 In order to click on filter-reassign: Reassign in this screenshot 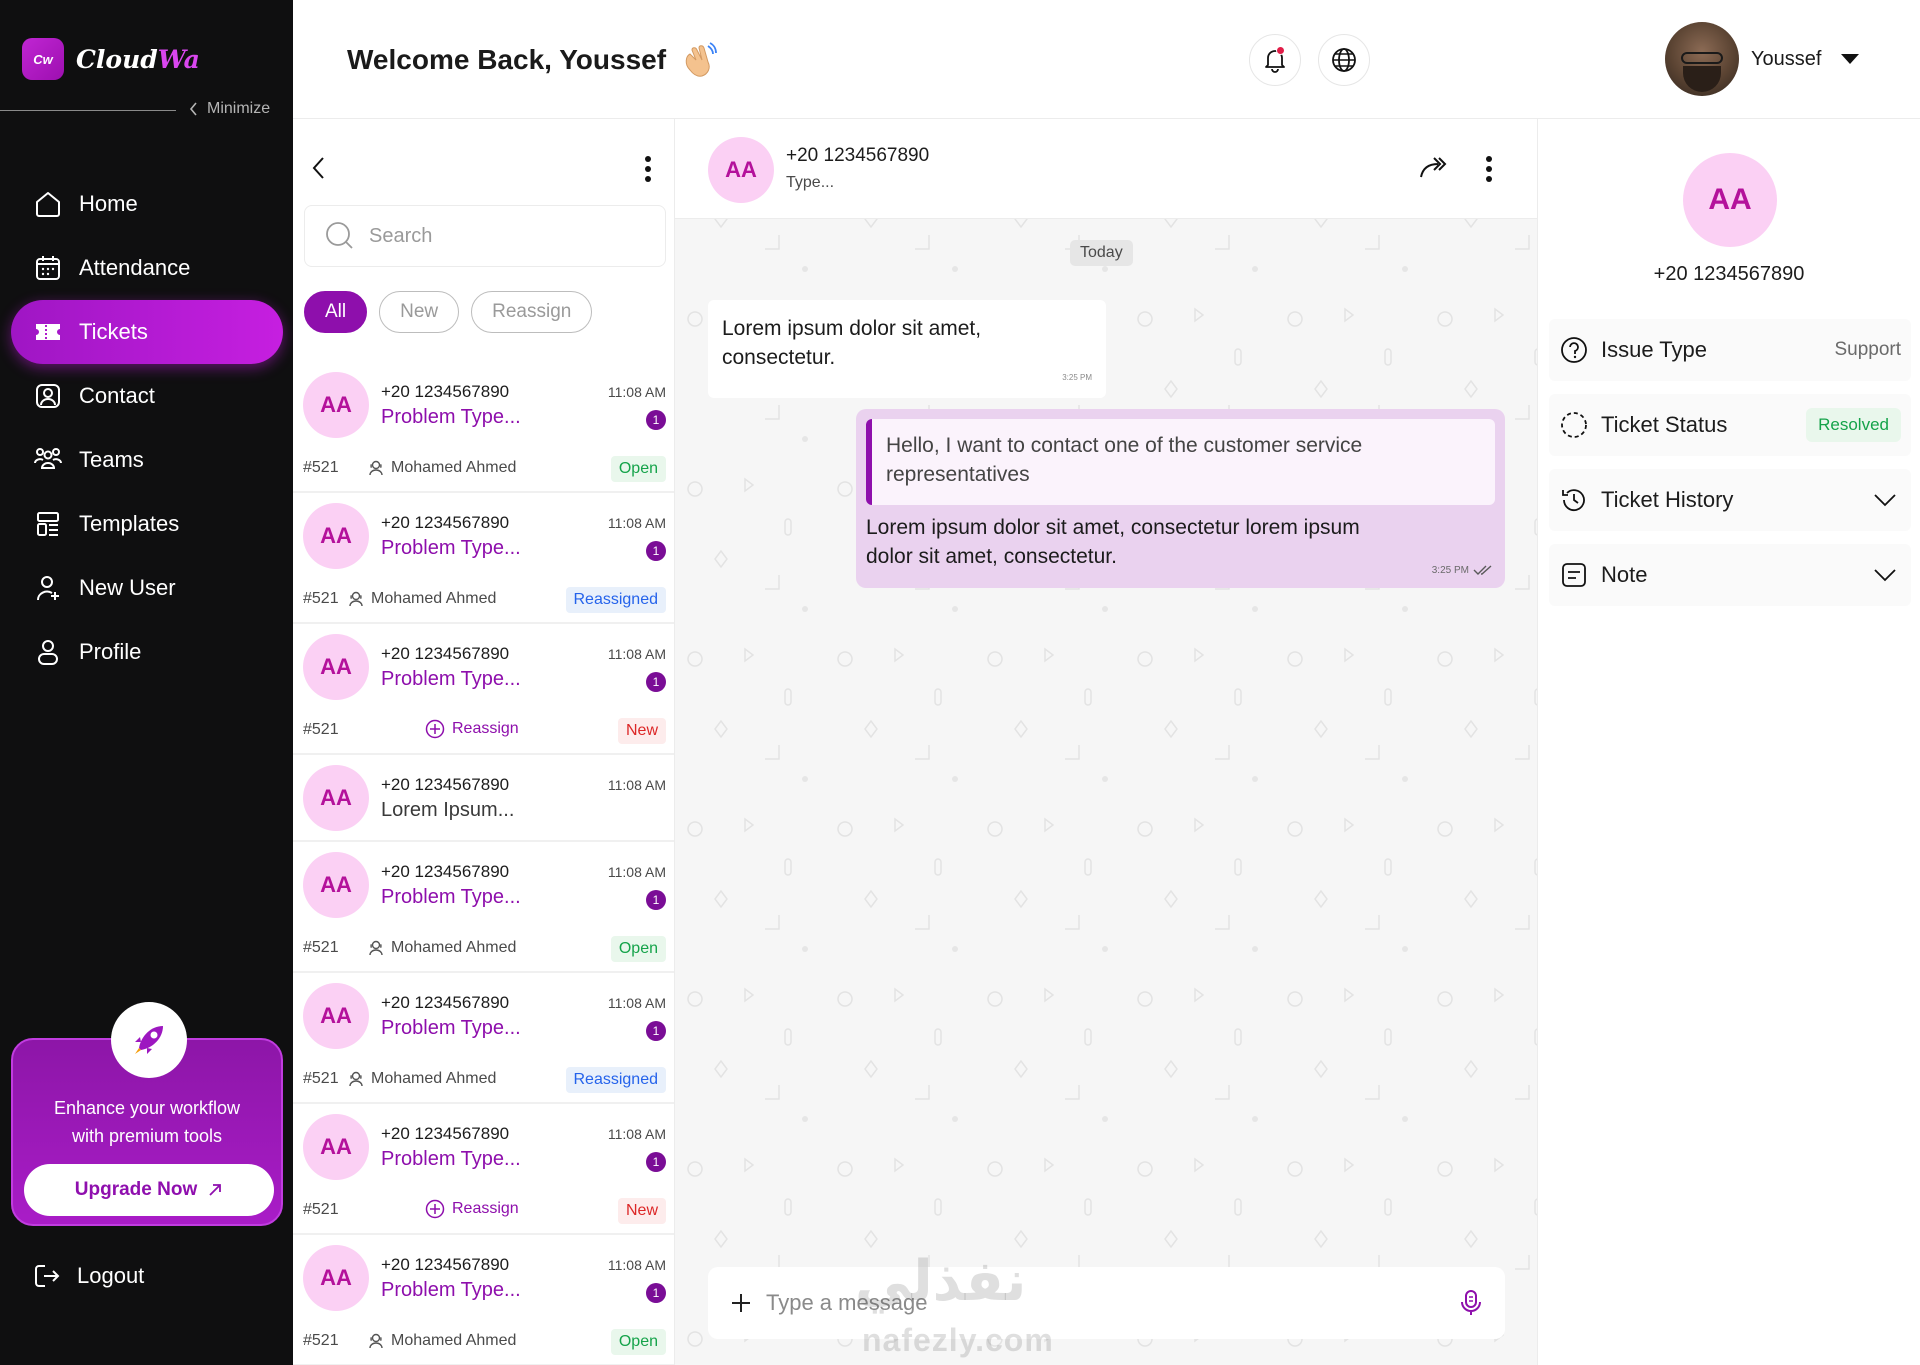, I will do `click(532, 312)`.